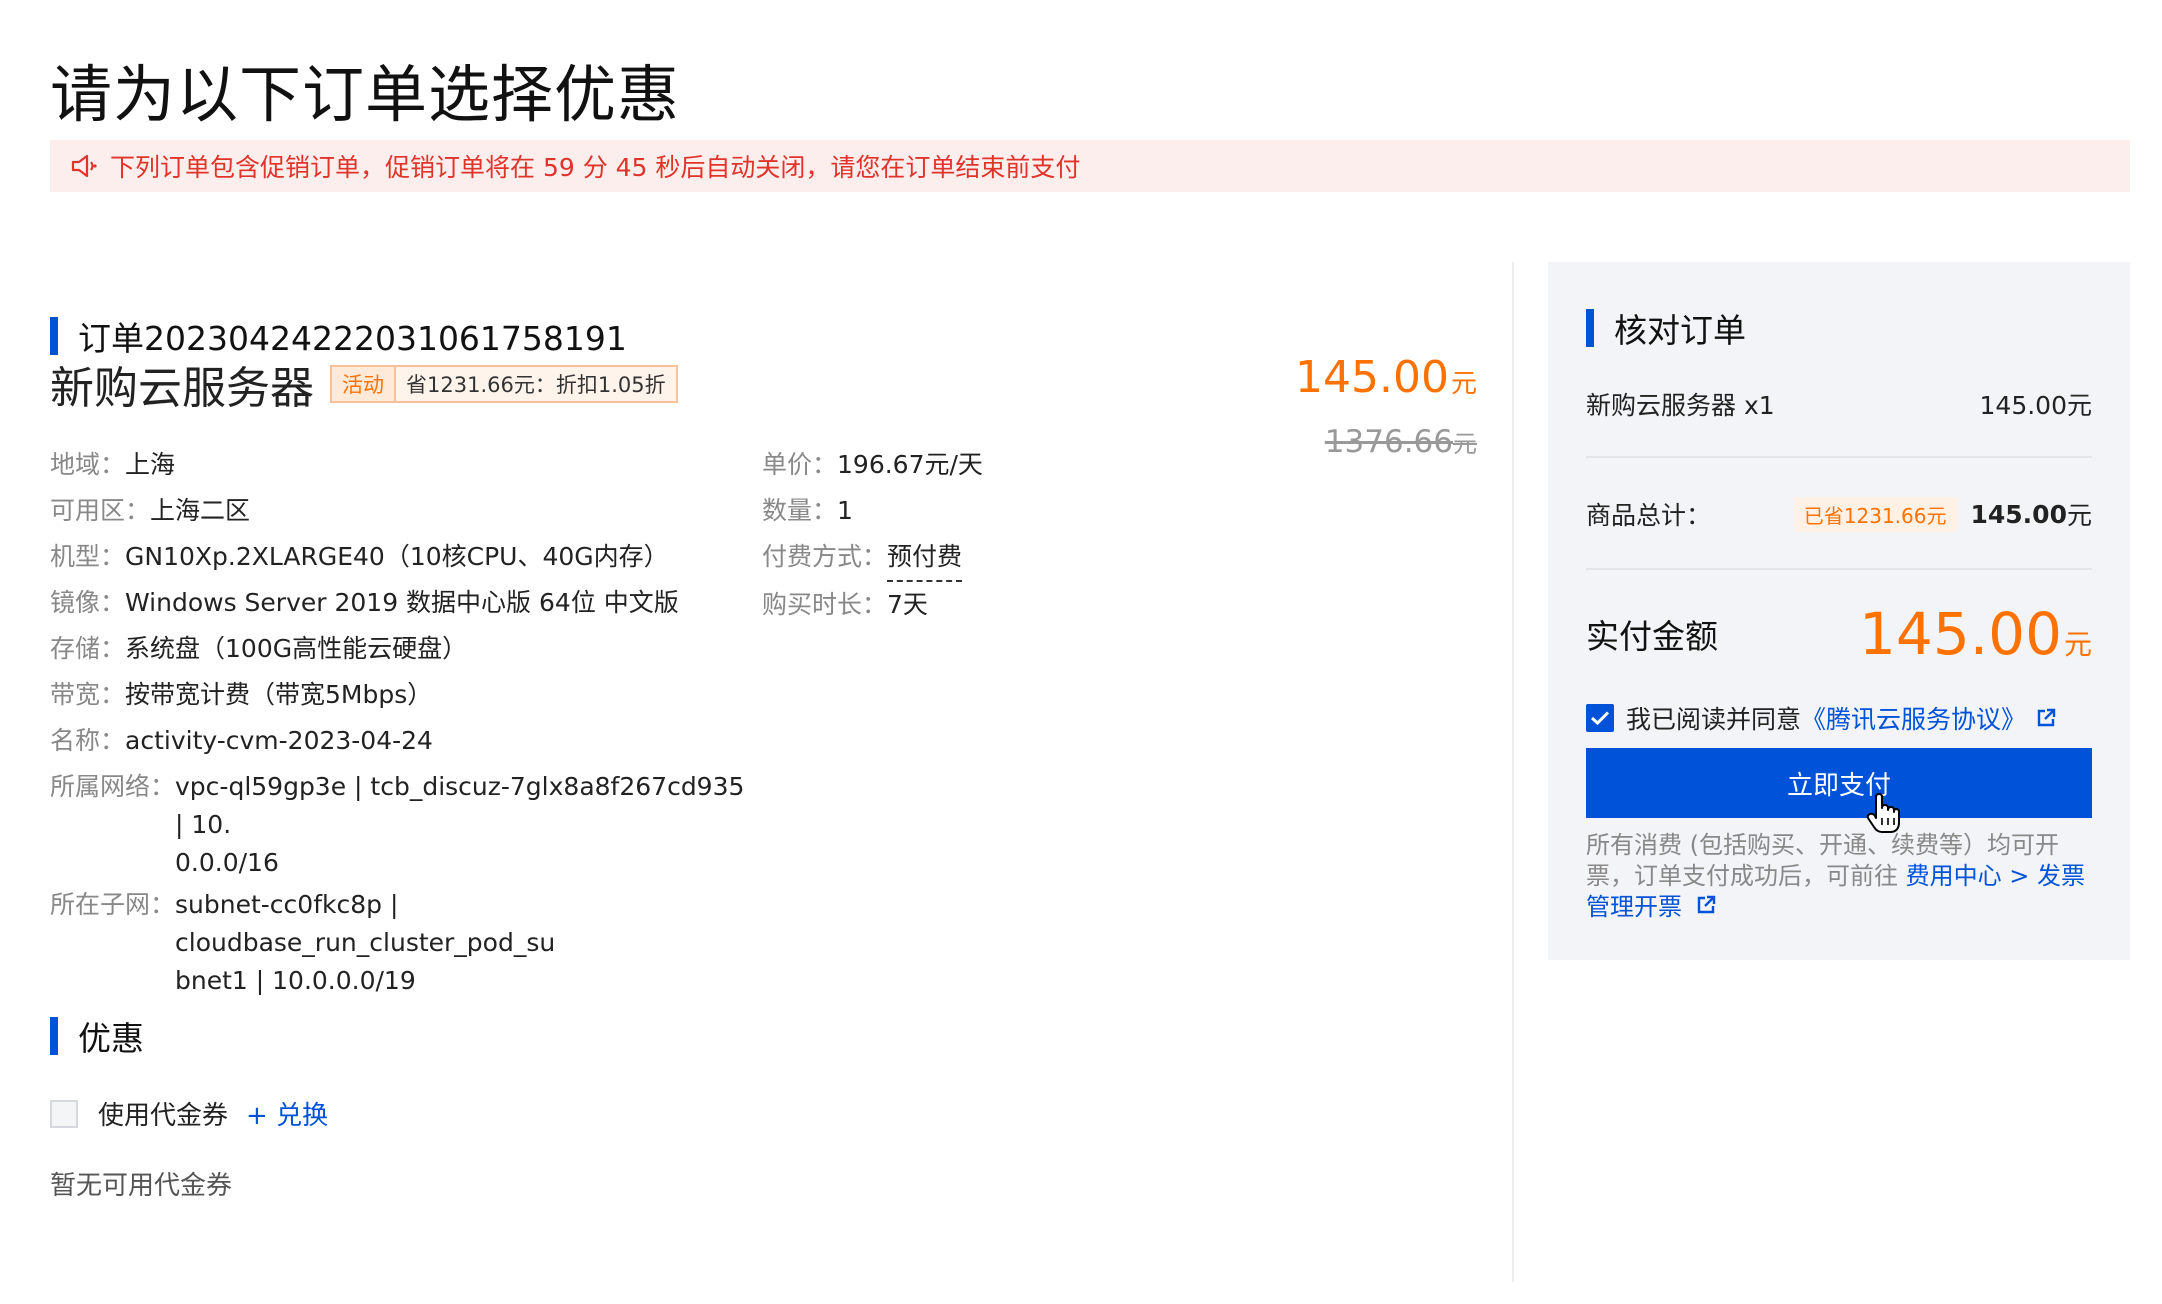  Describe the element at coordinates (1913, 718) in the screenshot. I see `service-agreement-link: 《腾讯云服务协议》` at that location.